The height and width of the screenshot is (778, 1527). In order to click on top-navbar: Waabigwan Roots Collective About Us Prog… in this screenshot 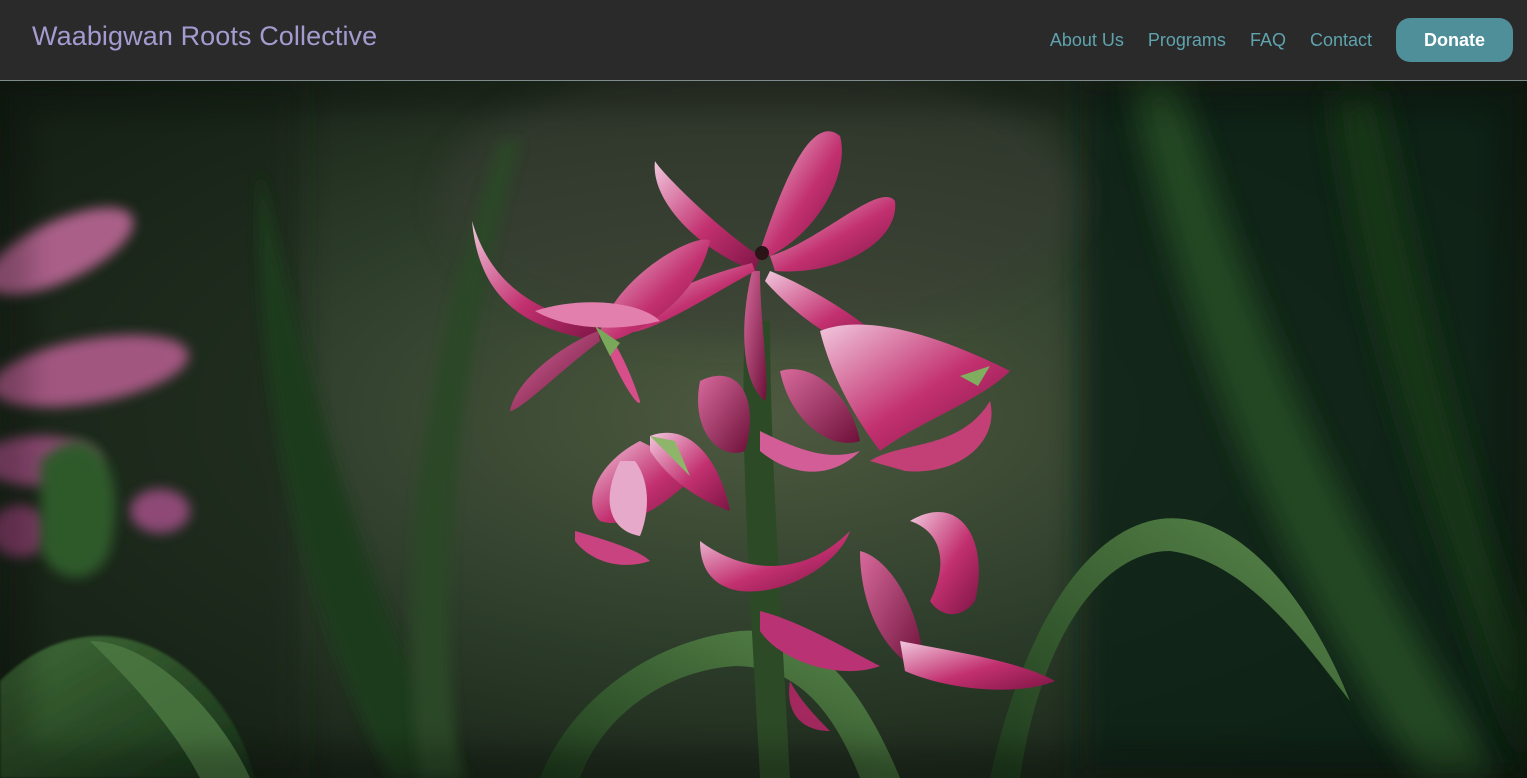, I will do `click(763, 40)`.